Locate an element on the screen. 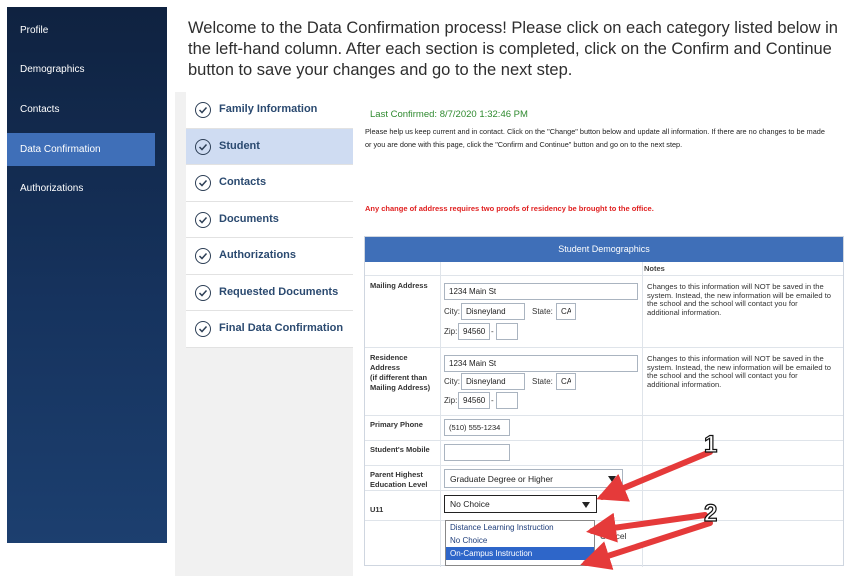 The height and width of the screenshot is (576, 856). last-confirmed: Last Confirmed: 8/7/2020 1:32:46 PM is located at coordinates (449, 114).